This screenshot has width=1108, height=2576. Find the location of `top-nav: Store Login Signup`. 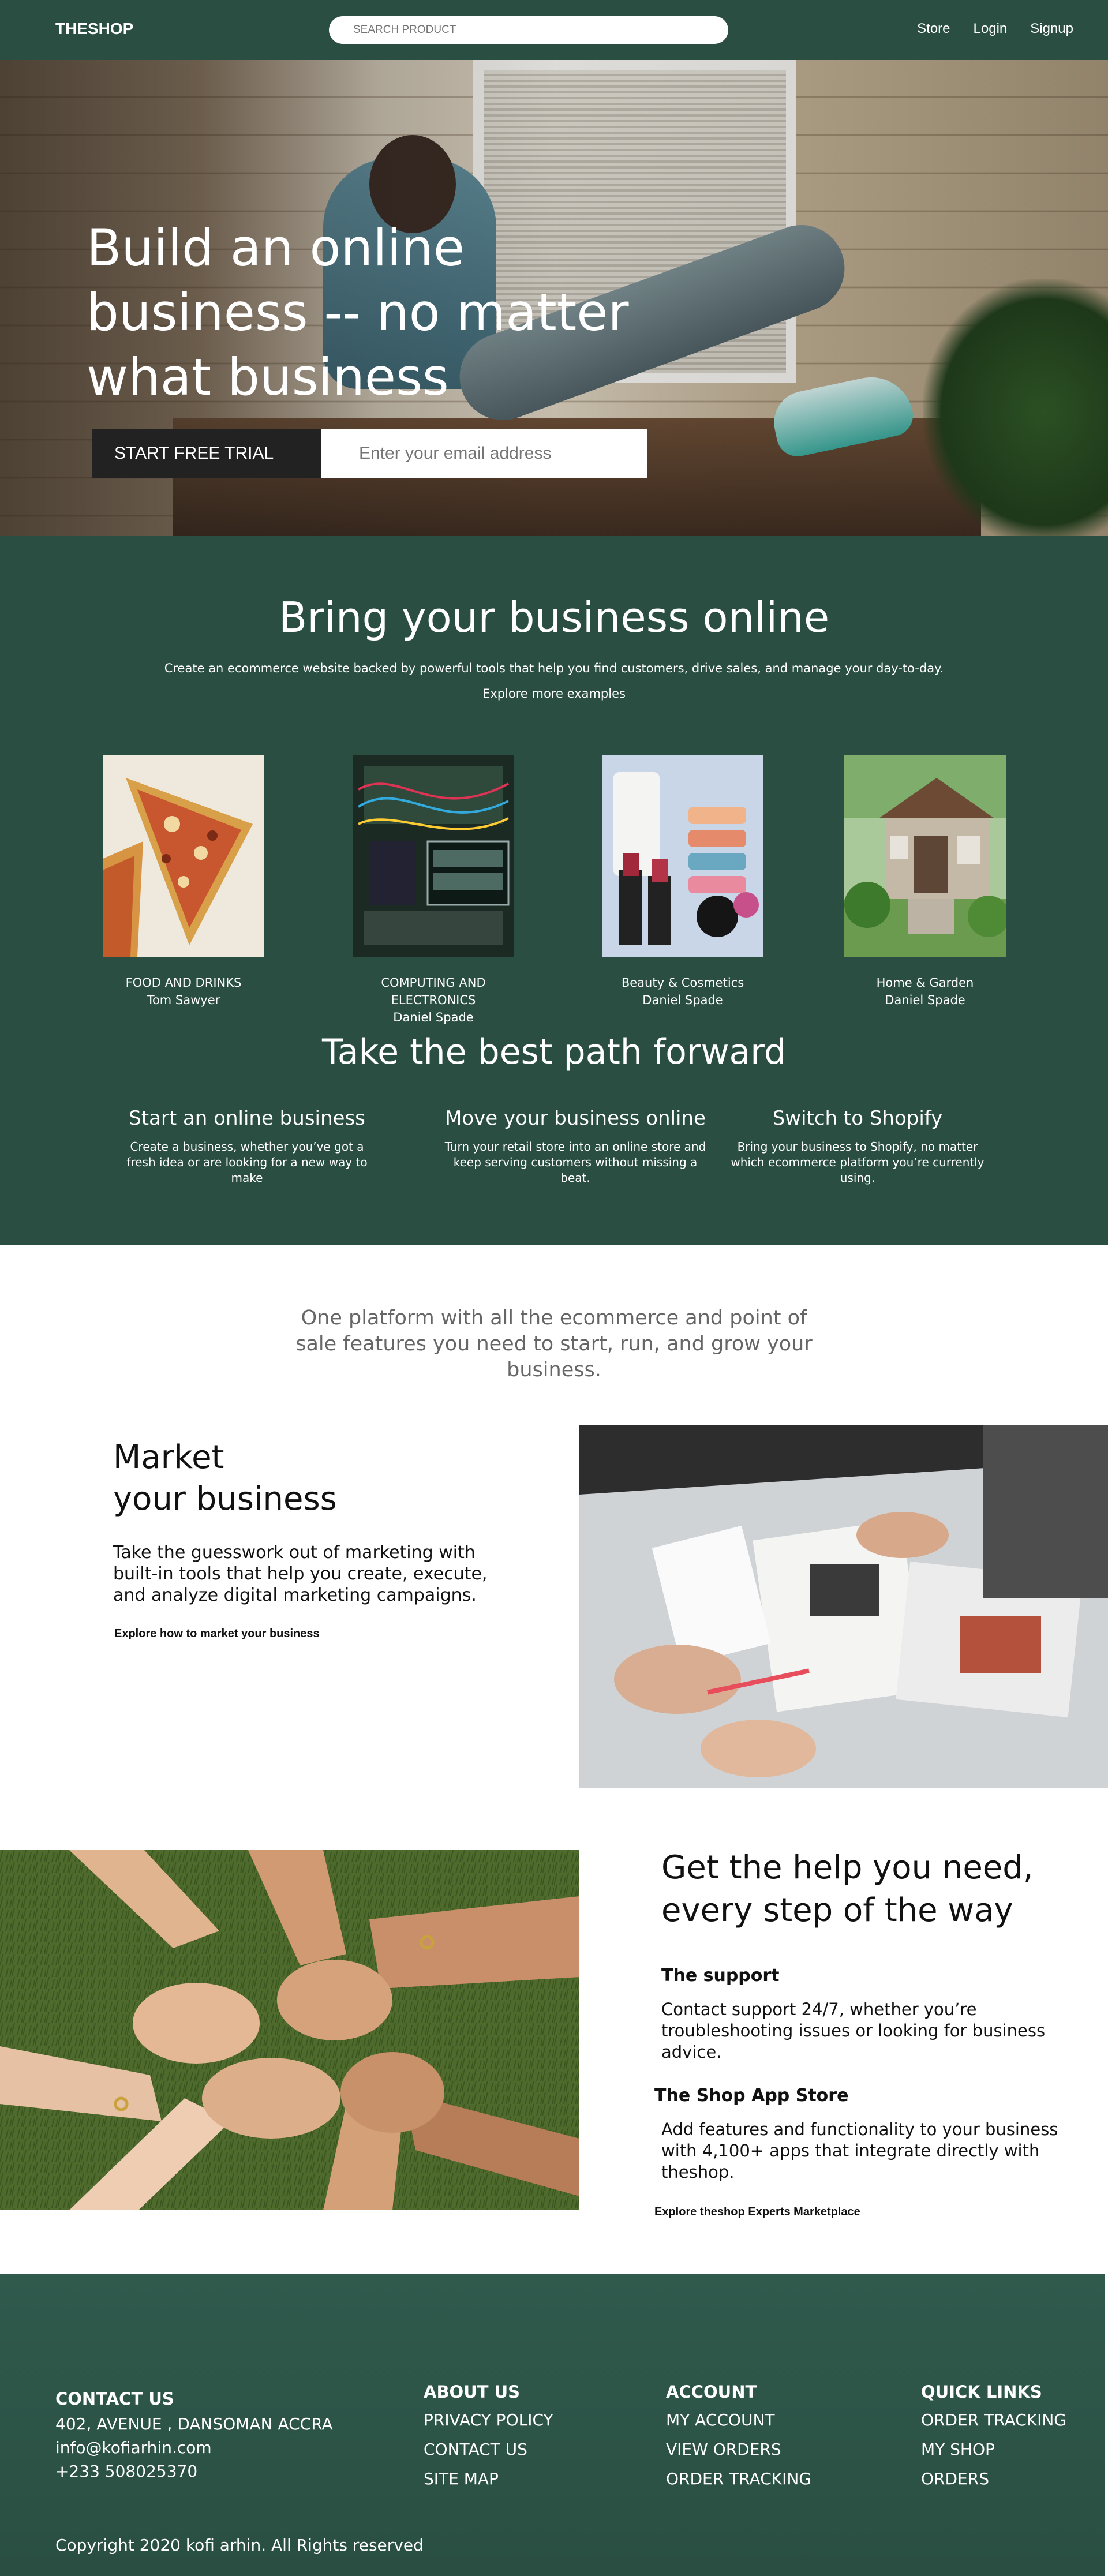

top-nav: Store Login Signup is located at coordinates (995, 29).